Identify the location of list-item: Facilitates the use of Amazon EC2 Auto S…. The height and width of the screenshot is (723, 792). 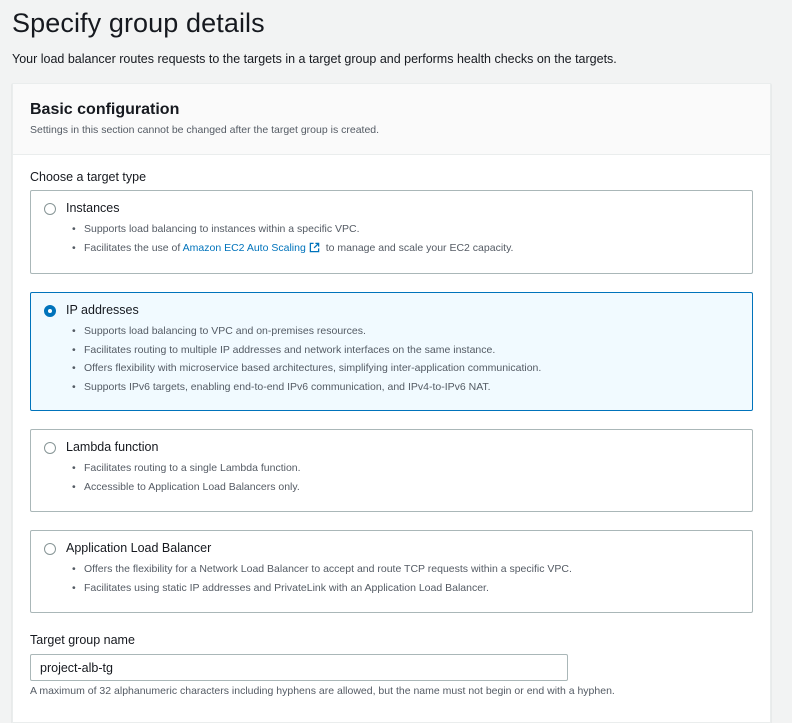
(289, 248).